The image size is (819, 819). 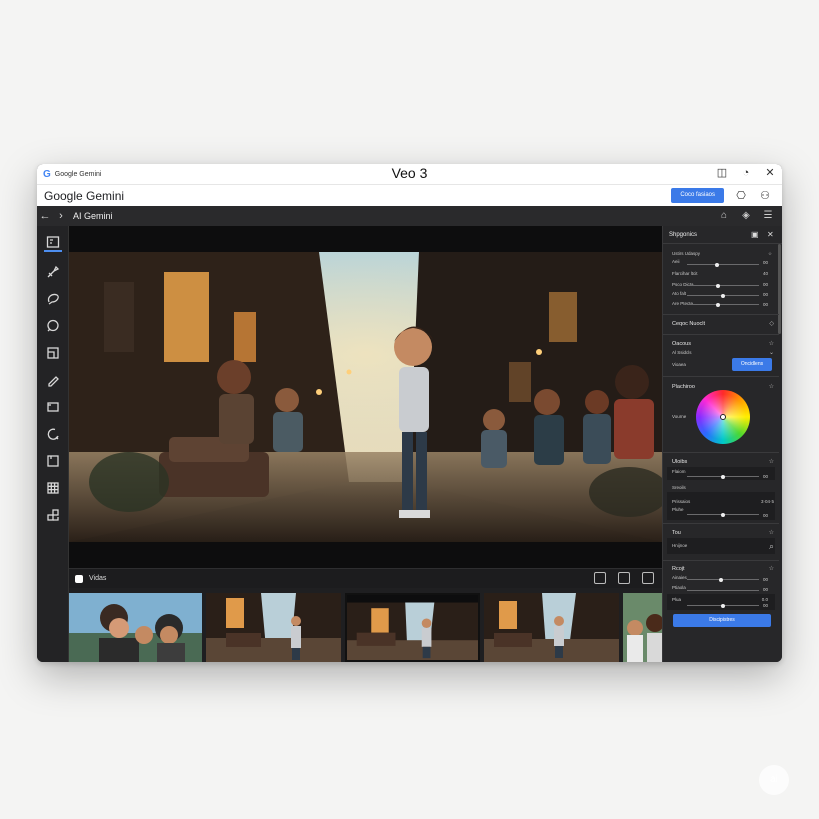 What do you see at coordinates (79, 578) in the screenshot?
I see `play-icon` at bounding box center [79, 578].